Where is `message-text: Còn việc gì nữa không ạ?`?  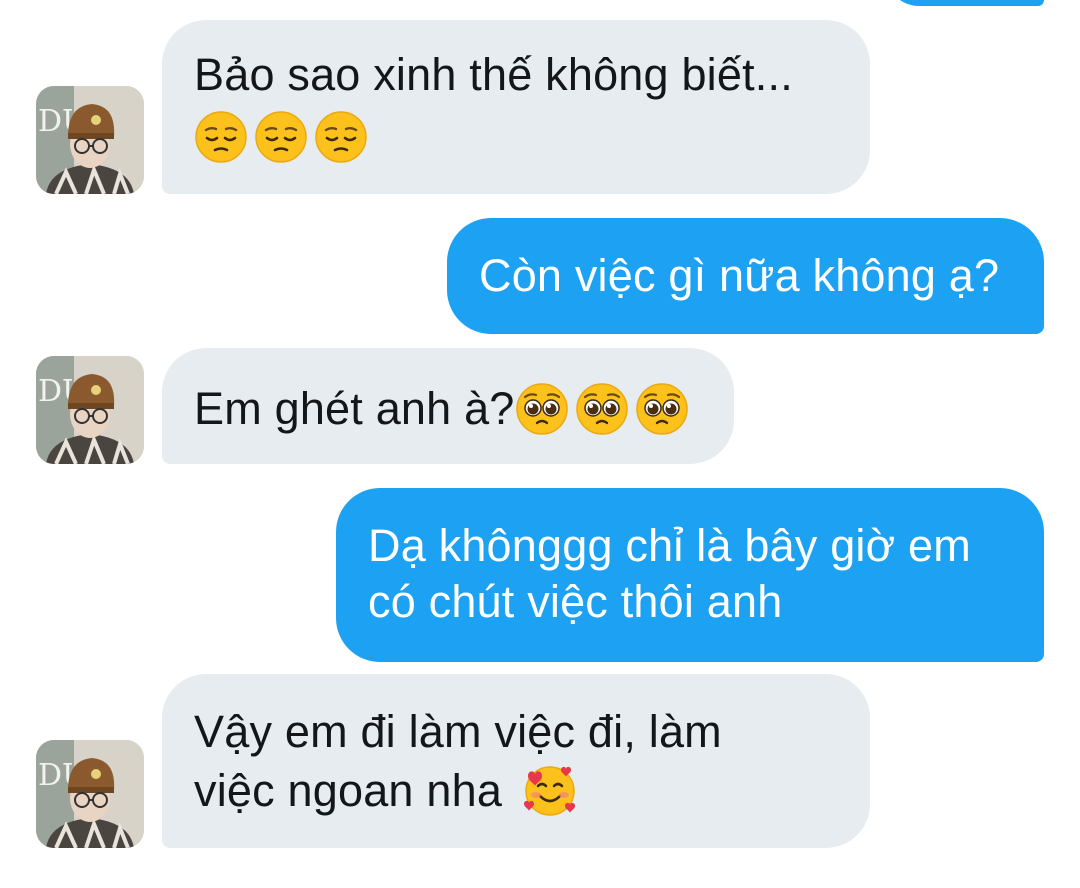 message-text: Còn việc gì nữa không ạ? is located at coordinates (739, 275).